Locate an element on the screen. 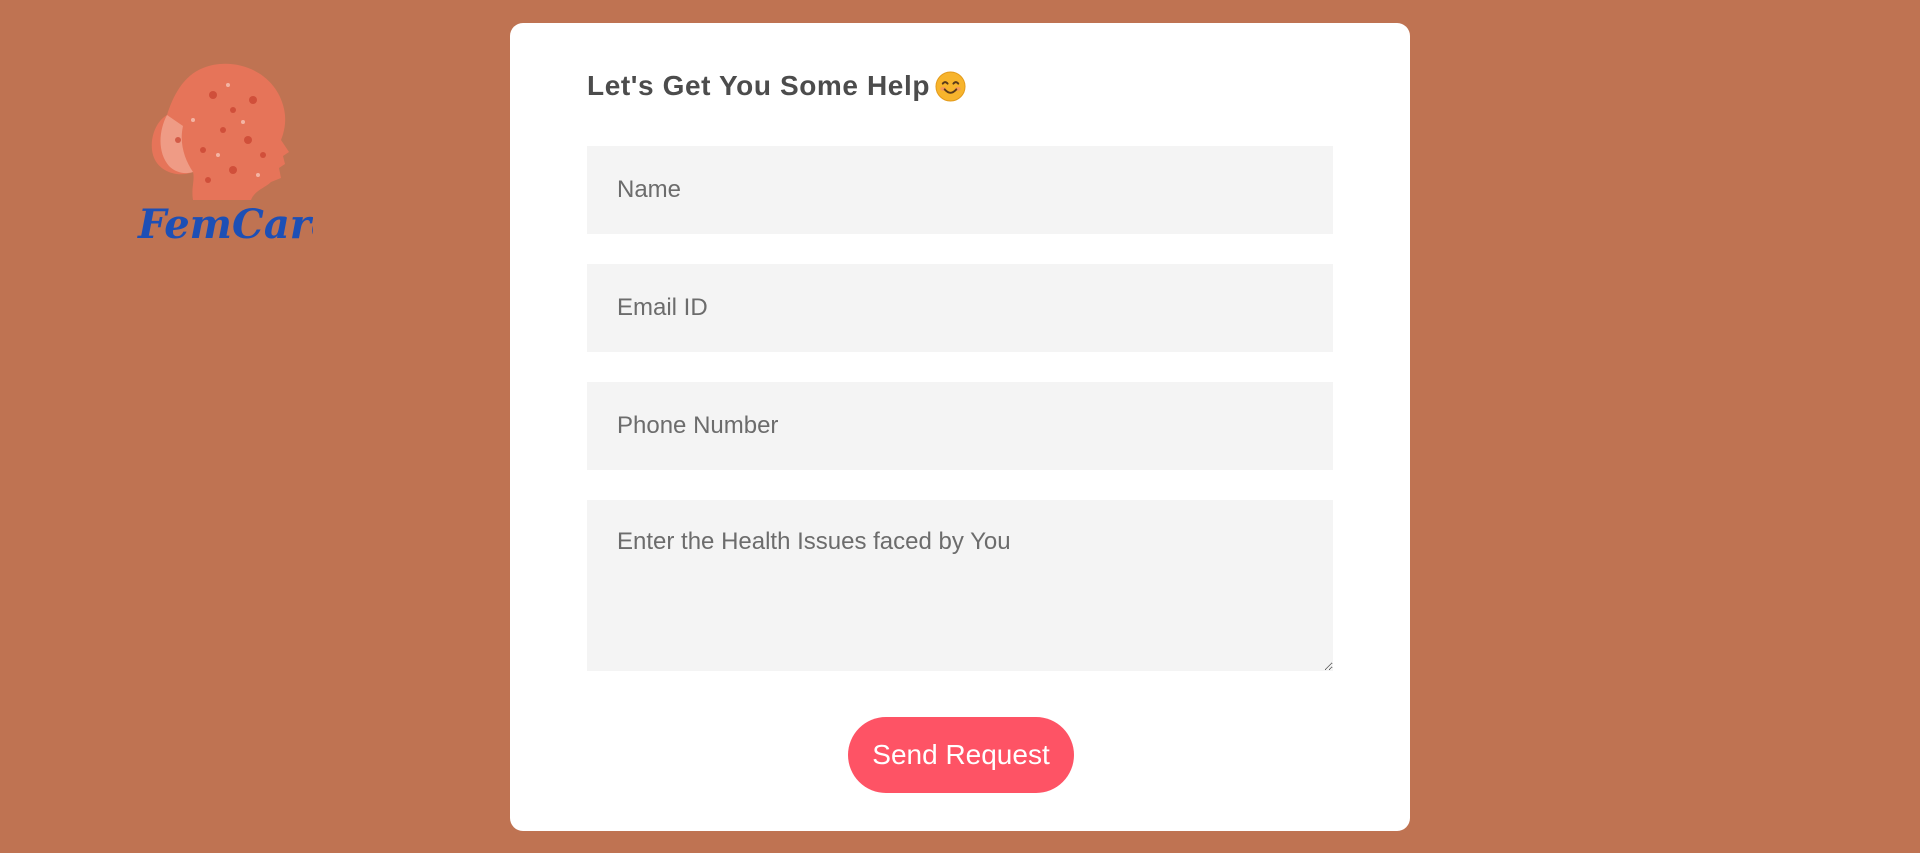 This screenshot has width=1920, height=853. phone-input is located at coordinates (960, 426).